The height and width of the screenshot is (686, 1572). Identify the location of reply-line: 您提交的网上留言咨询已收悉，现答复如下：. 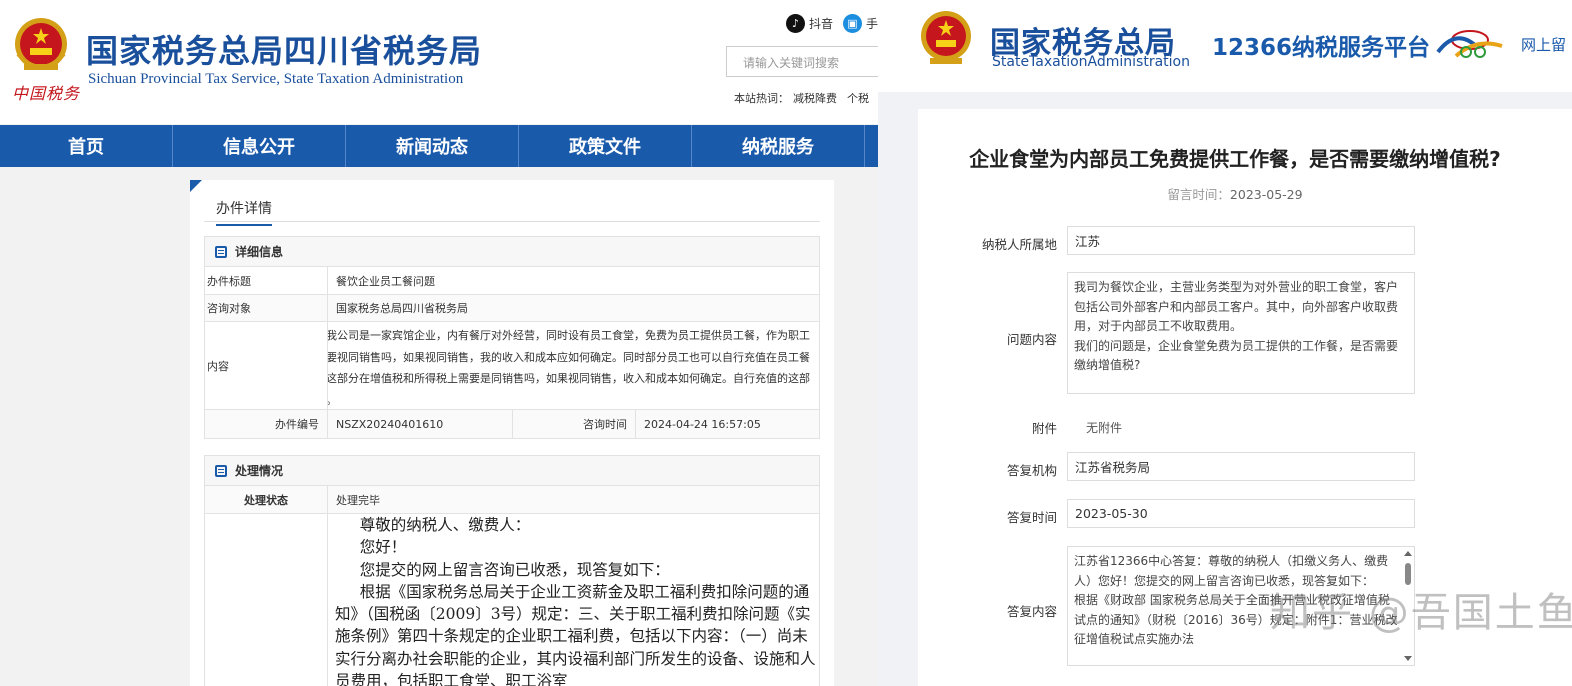
(514, 569).